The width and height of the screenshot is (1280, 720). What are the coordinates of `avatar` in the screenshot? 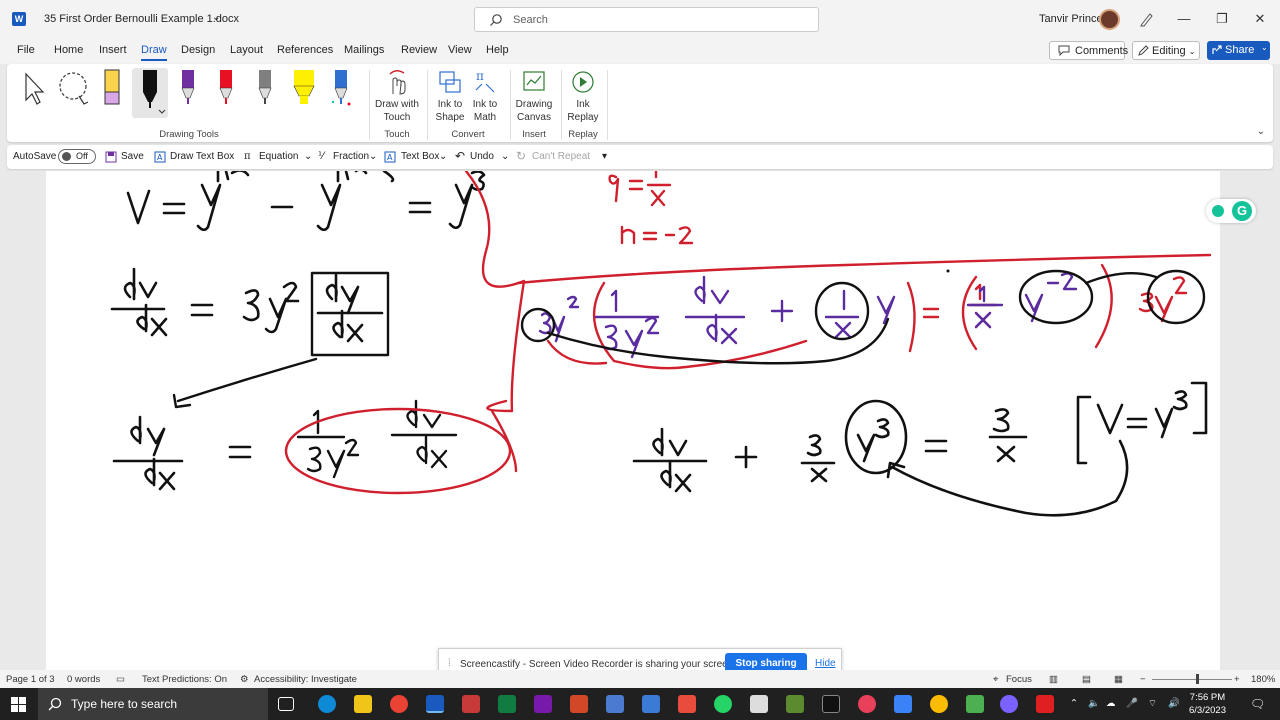 It's located at (1109, 19).